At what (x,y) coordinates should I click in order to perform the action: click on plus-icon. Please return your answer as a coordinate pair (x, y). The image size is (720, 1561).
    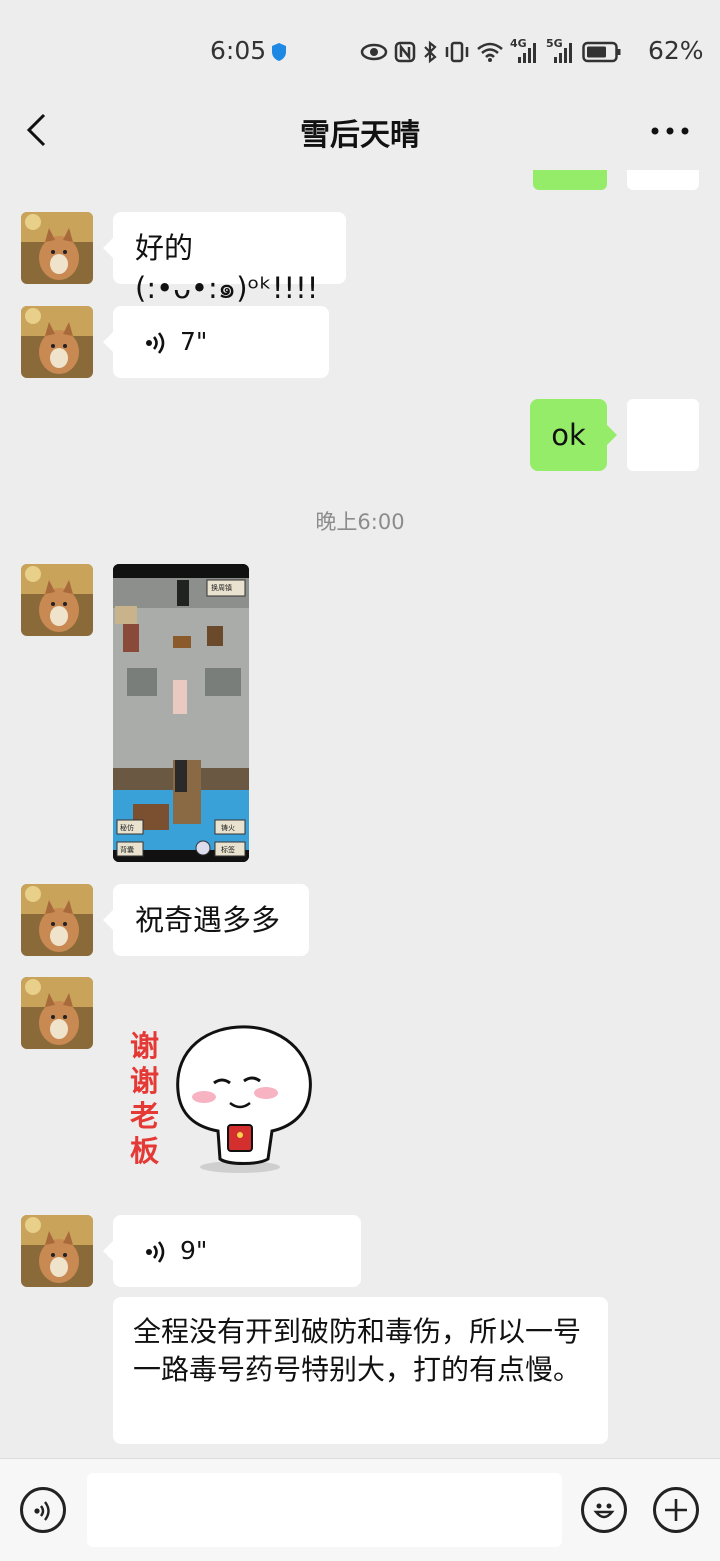
    Looking at the image, I should click on (676, 1510).